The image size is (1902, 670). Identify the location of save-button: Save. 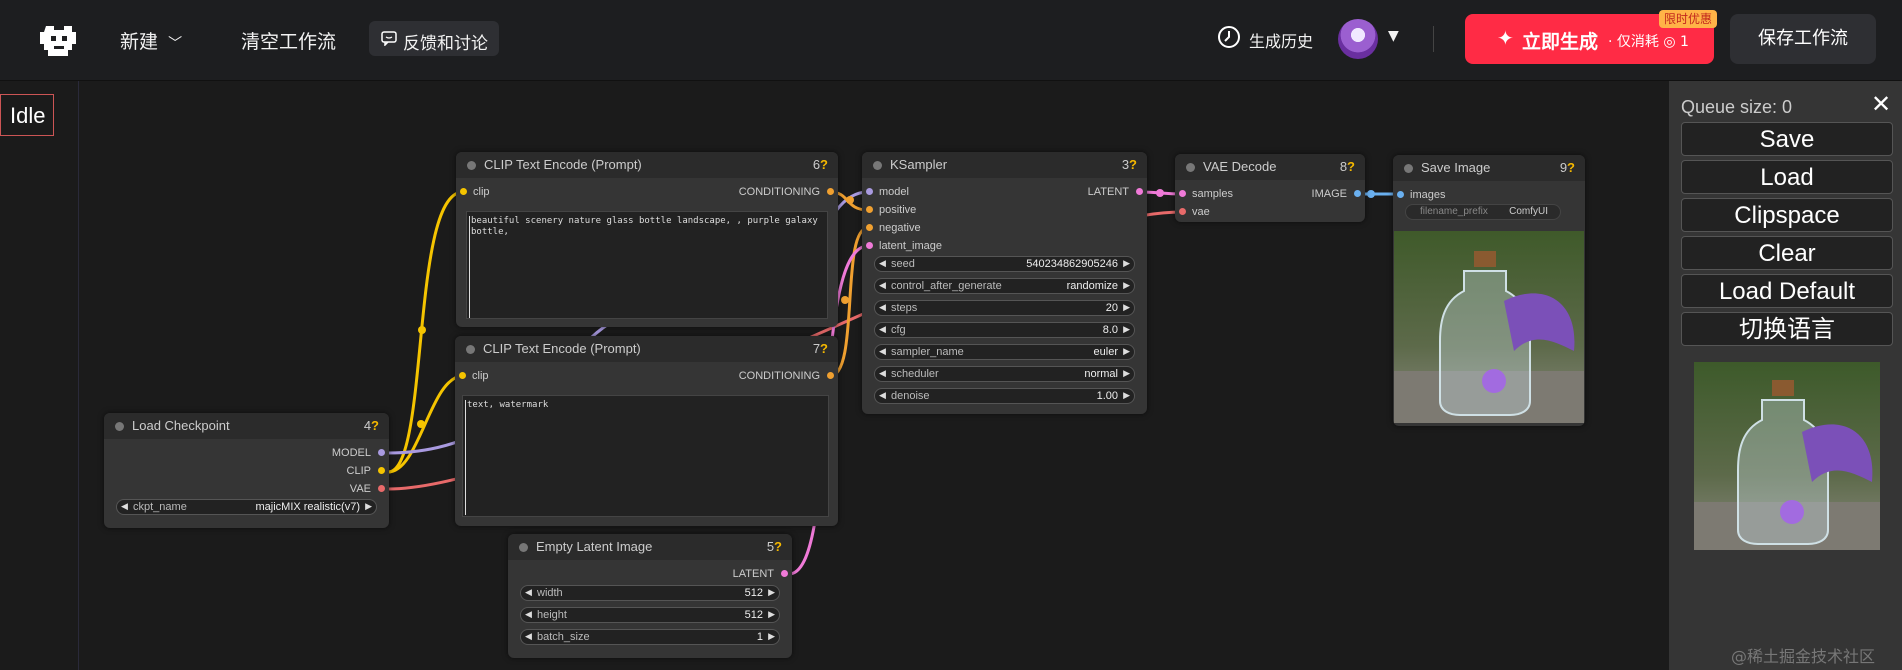
(1787, 139).